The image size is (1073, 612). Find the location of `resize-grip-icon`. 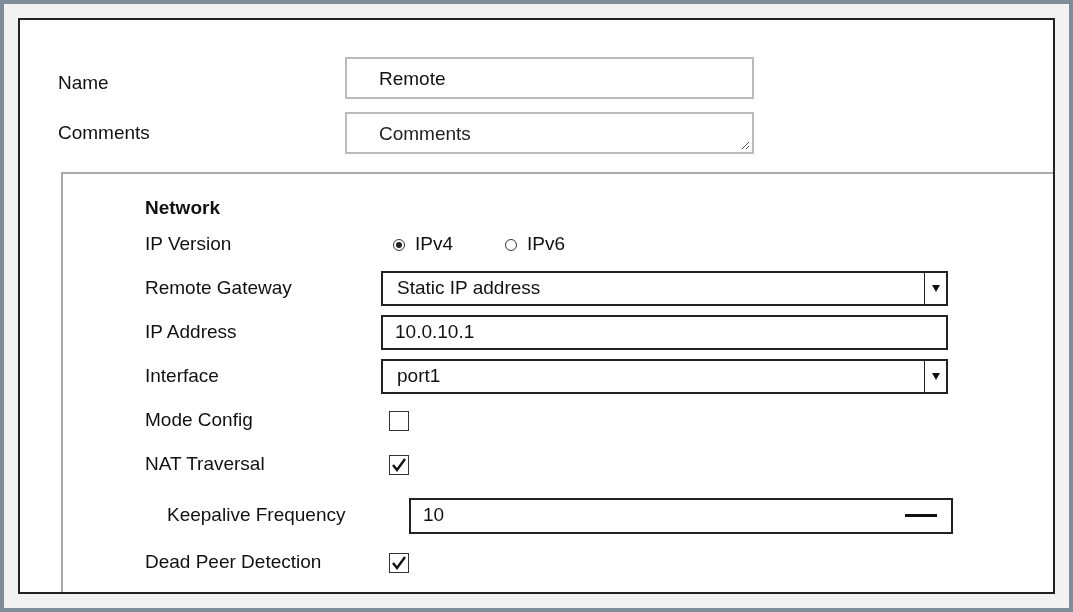

resize-grip-icon is located at coordinates (745, 145).